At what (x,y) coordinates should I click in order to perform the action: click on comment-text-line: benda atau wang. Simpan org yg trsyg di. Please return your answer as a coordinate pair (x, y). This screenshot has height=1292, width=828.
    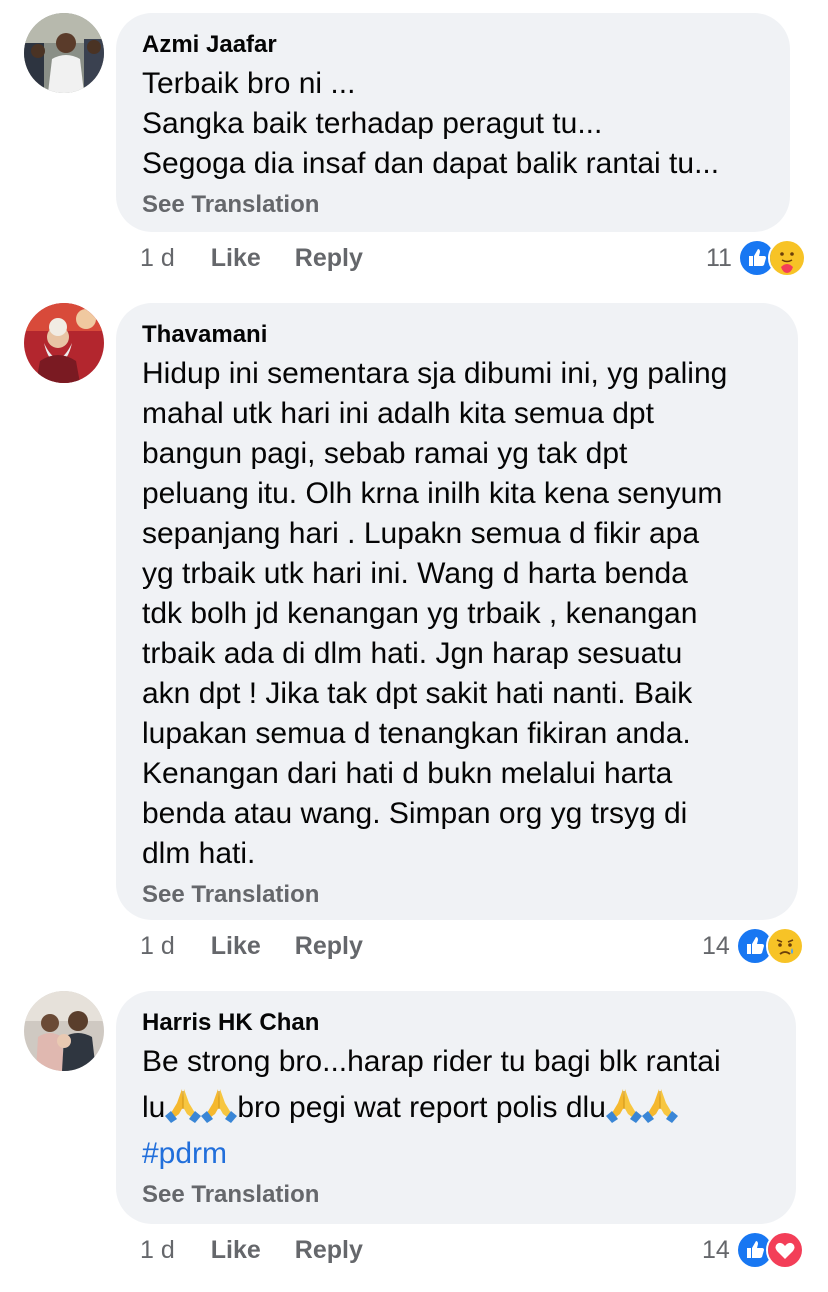
    Looking at the image, I should click on (415, 813).